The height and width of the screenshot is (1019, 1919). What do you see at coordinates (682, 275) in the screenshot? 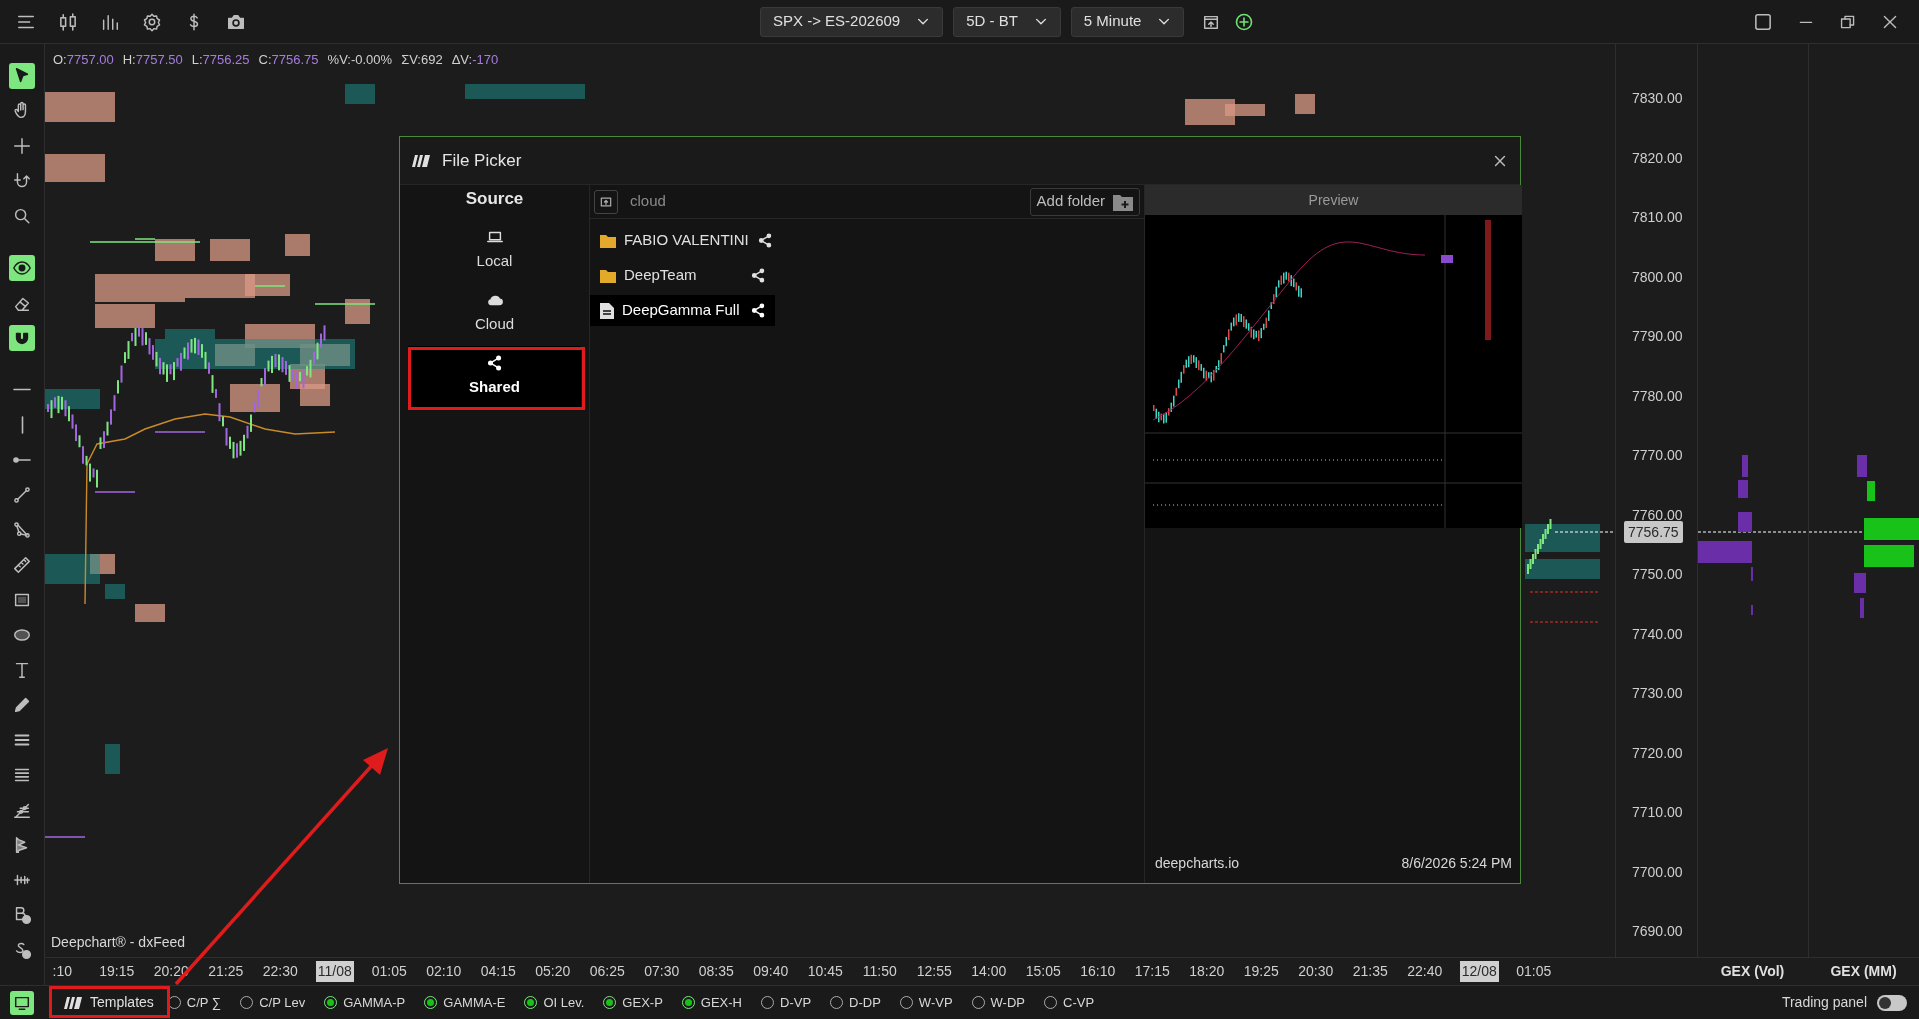
I see `file-entry: DeepTeam` at bounding box center [682, 275].